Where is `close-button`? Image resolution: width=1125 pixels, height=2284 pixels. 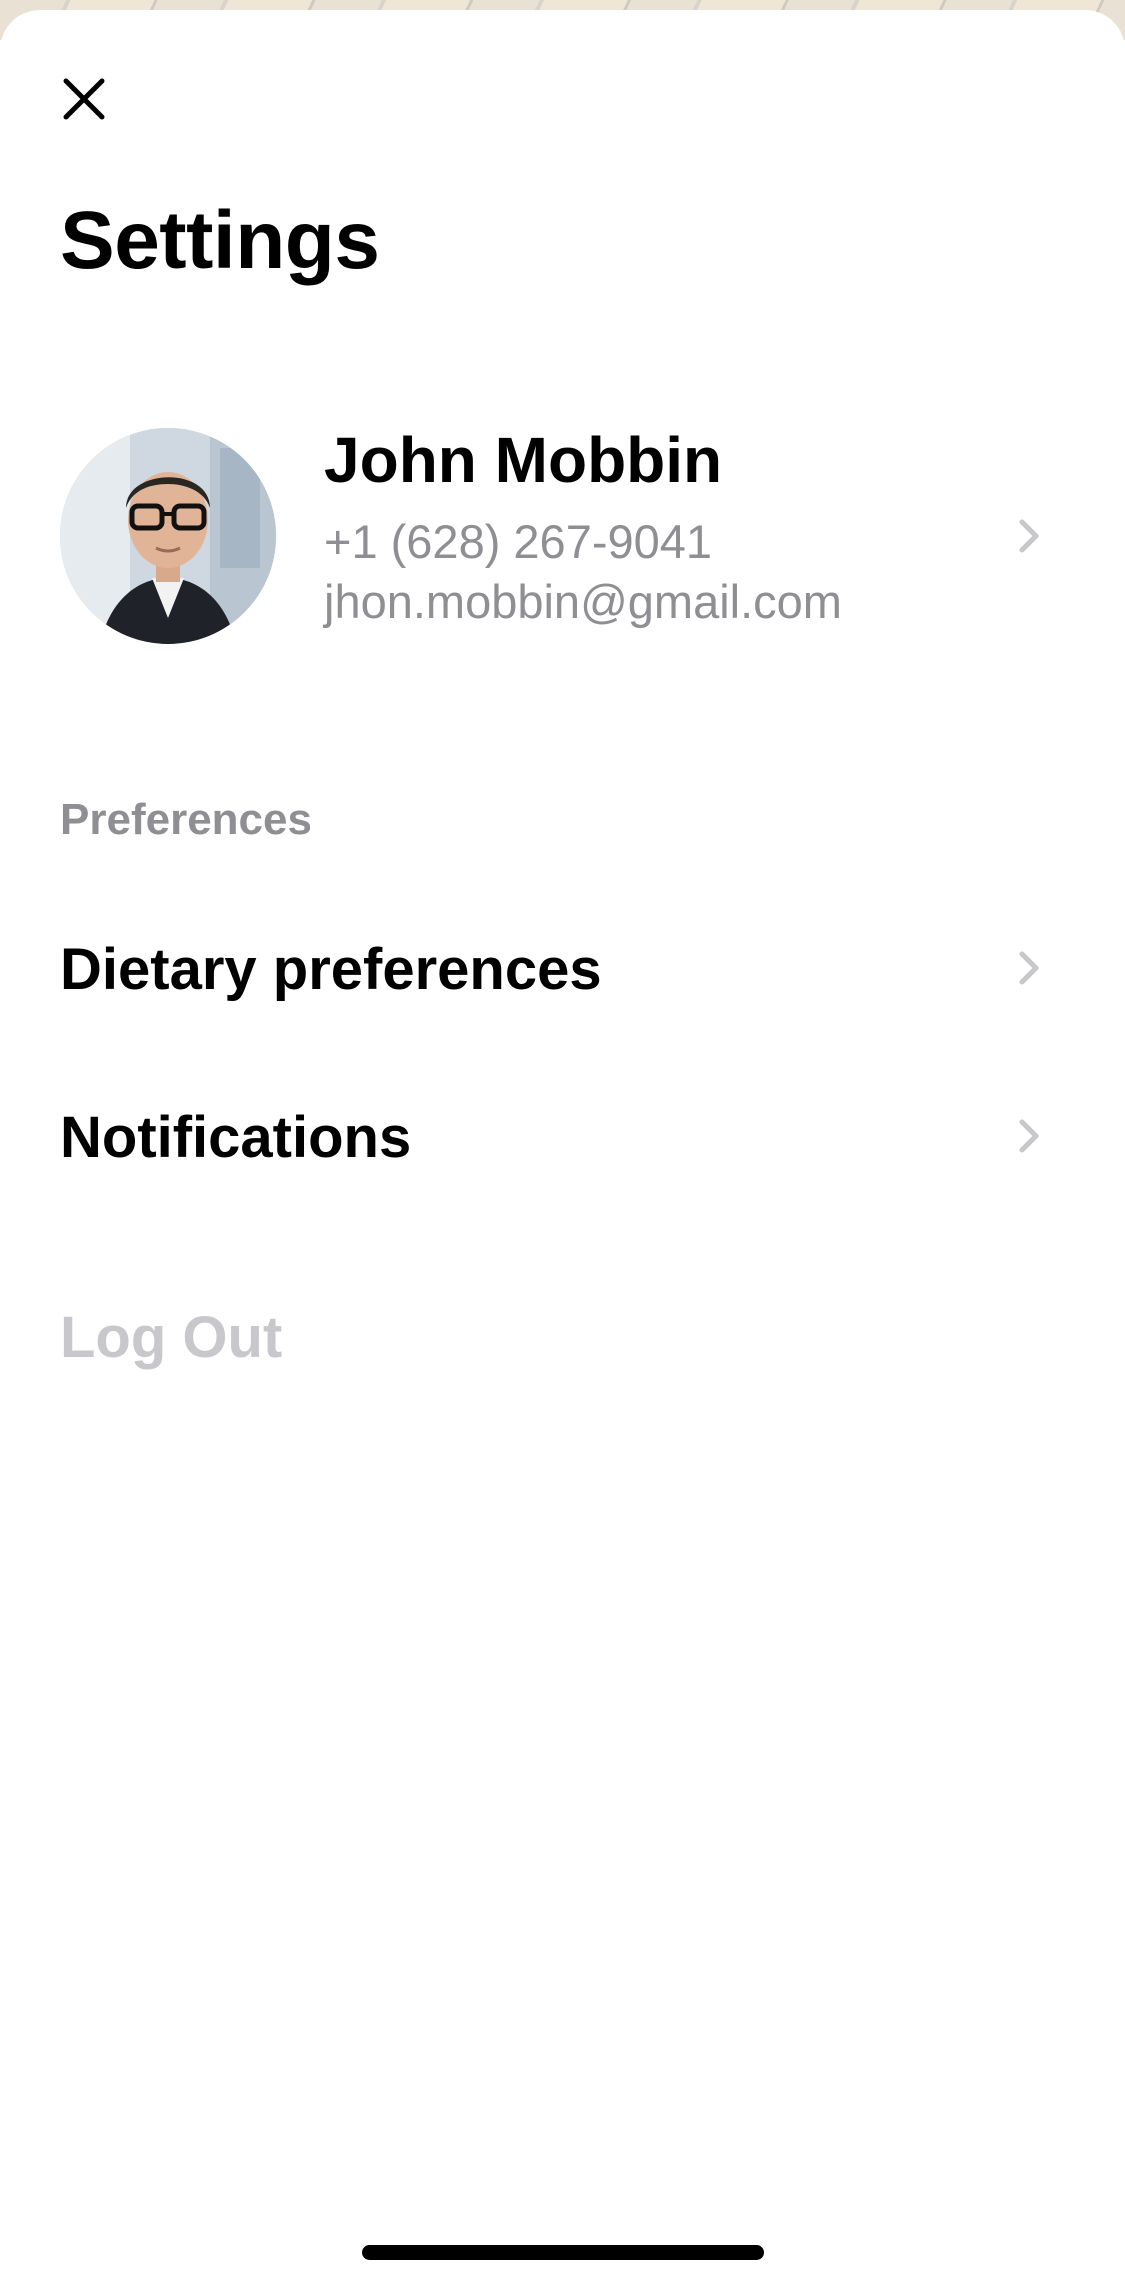 close-button is located at coordinates (84, 99).